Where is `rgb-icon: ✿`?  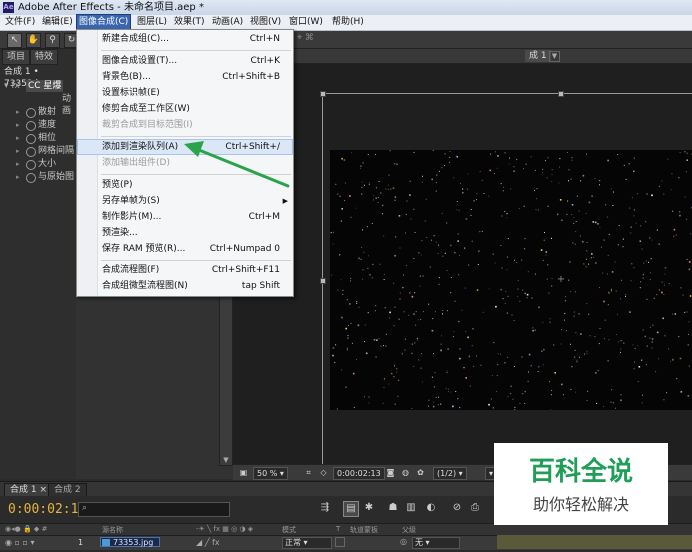
rgb-icon: ✿ is located at coordinates (420, 472).